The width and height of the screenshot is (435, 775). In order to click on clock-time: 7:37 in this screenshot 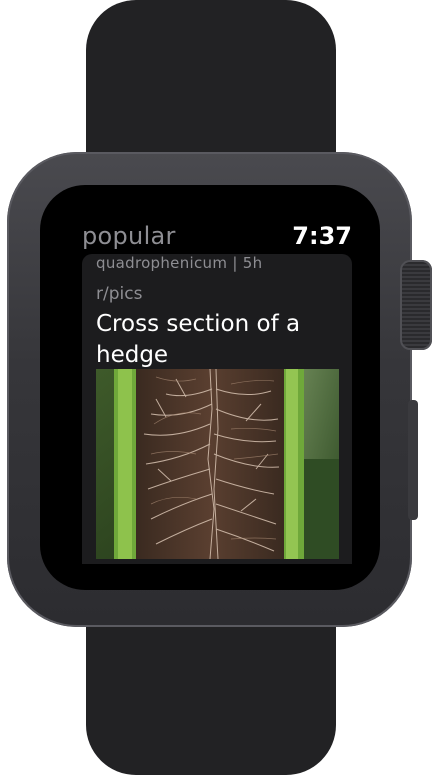, I will do `click(322, 236)`.